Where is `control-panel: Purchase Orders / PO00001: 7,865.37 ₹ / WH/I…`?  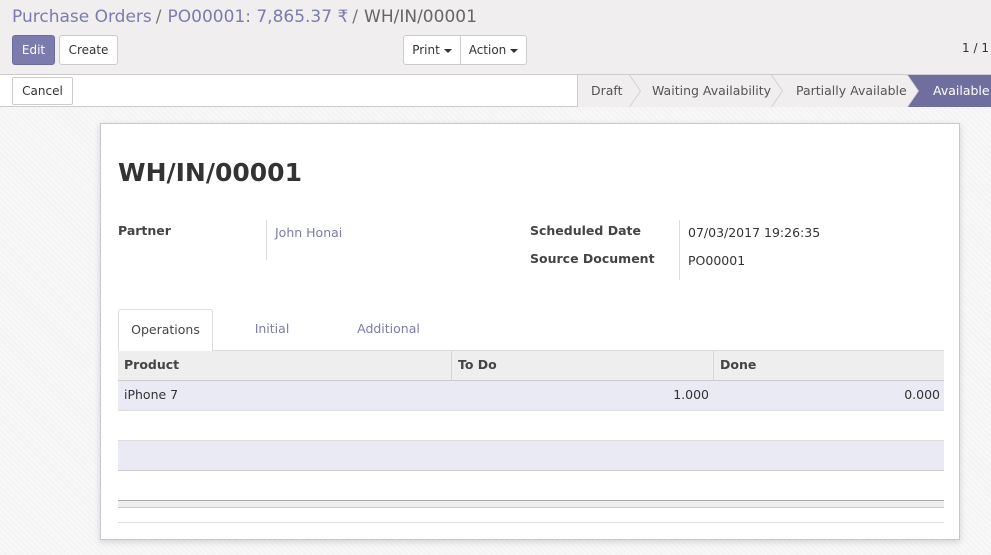 control-panel: Purchase Orders / PO00001: 7,865.37 ₹ / WH/I… is located at coordinates (495, 37).